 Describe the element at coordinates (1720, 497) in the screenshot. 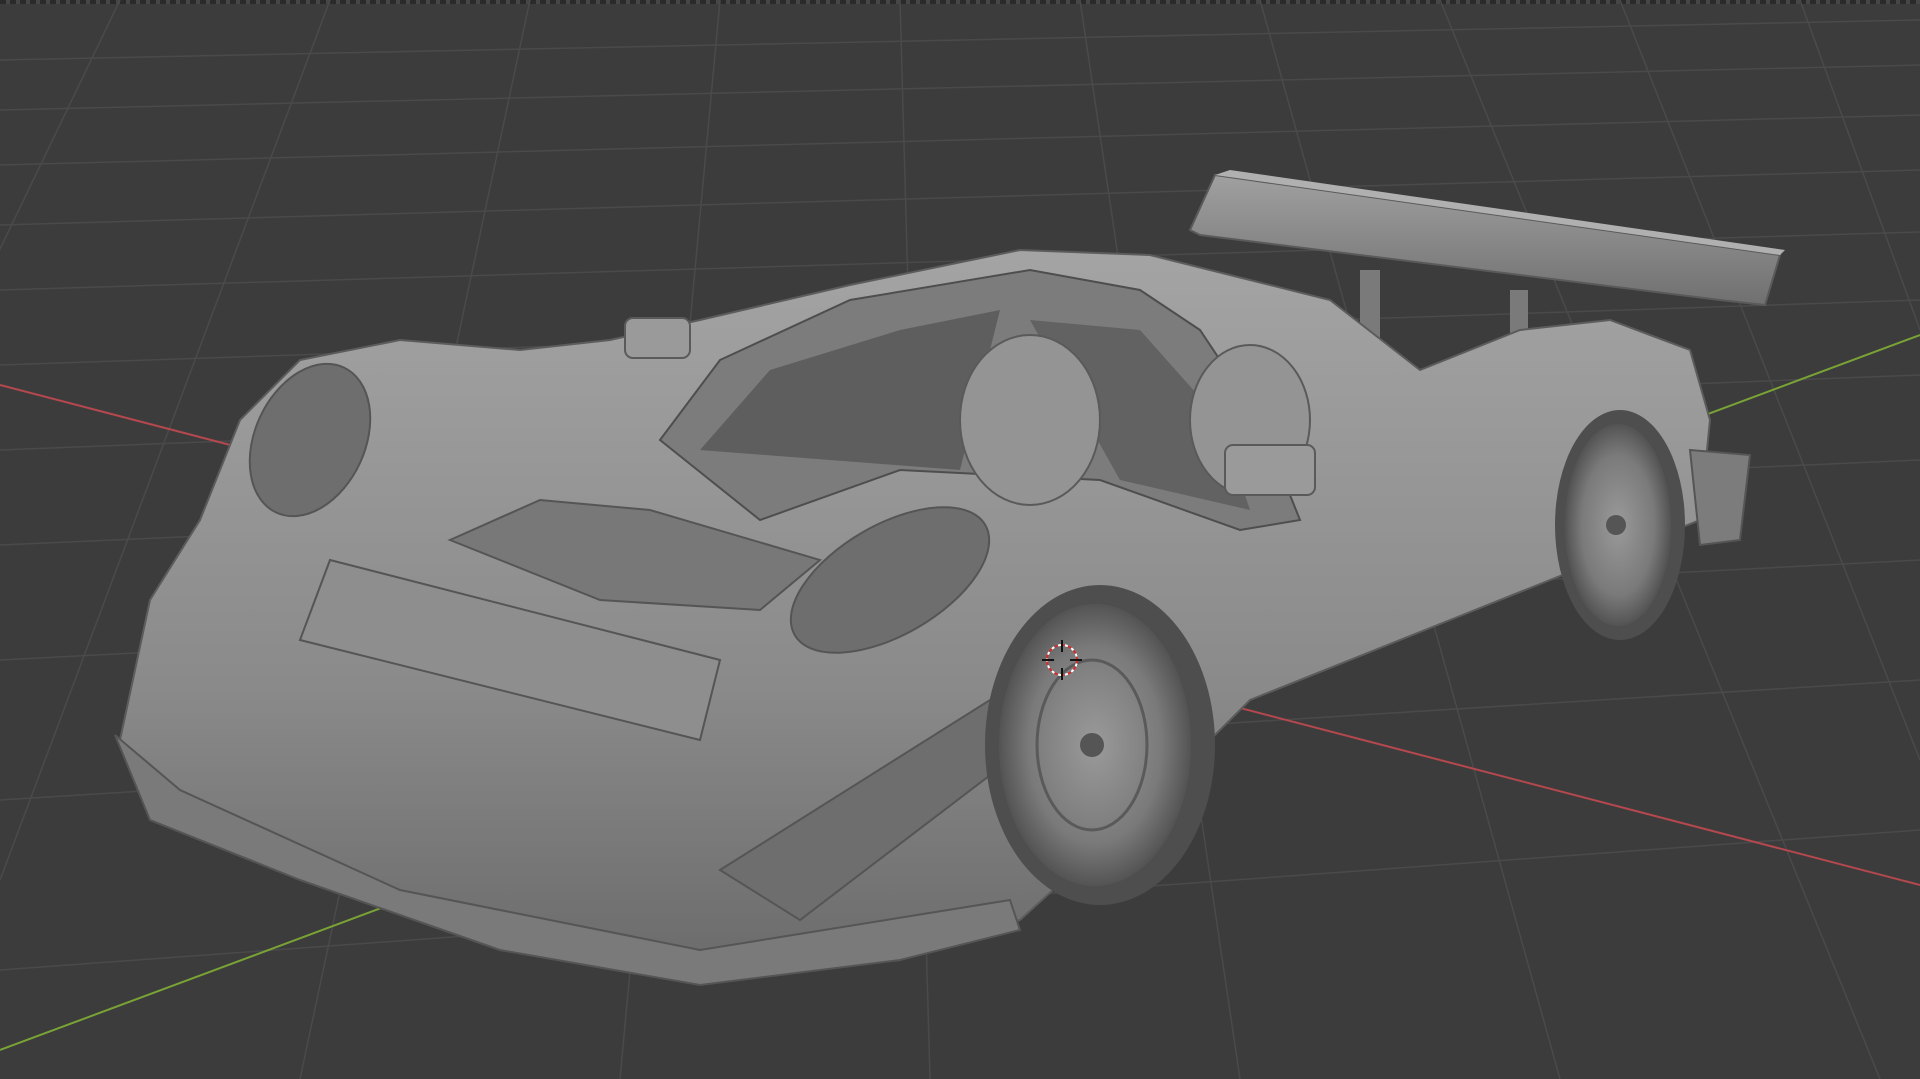

I see `rear-diffuser` at that location.